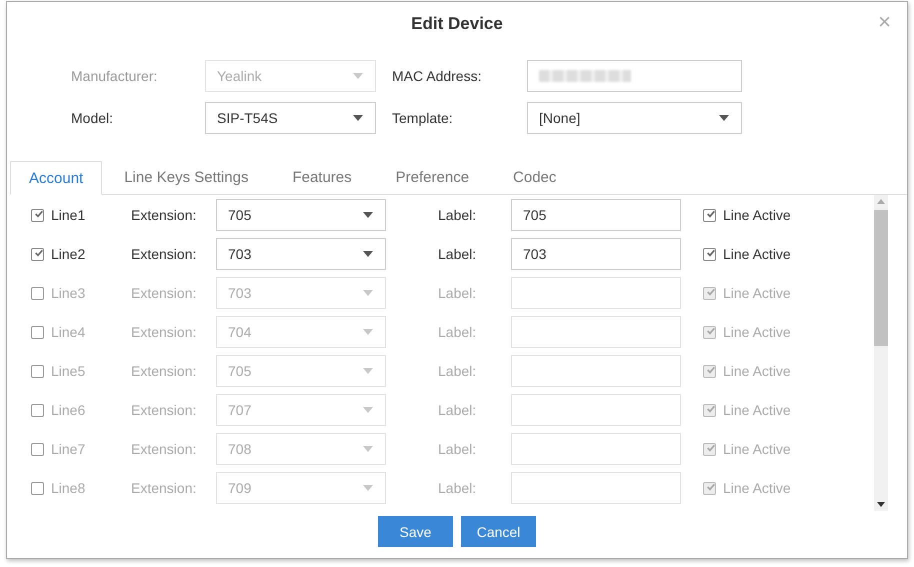 The width and height of the screenshot is (914, 567). I want to click on tab: Preference, so click(433, 178).